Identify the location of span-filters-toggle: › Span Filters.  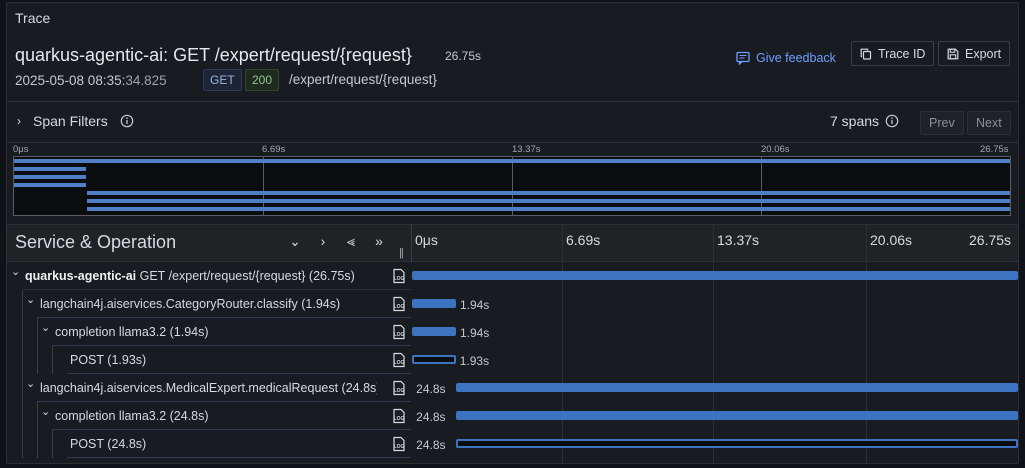
(75, 121).